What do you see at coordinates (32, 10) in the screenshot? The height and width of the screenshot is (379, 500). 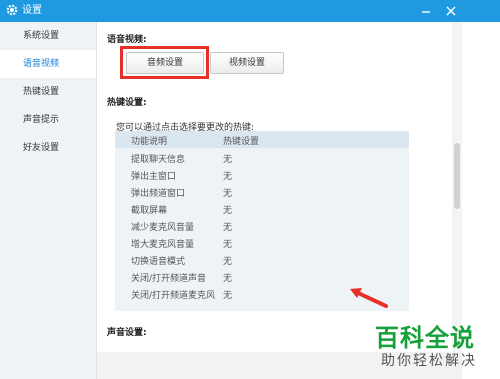 I see `window-title: 设置` at bounding box center [32, 10].